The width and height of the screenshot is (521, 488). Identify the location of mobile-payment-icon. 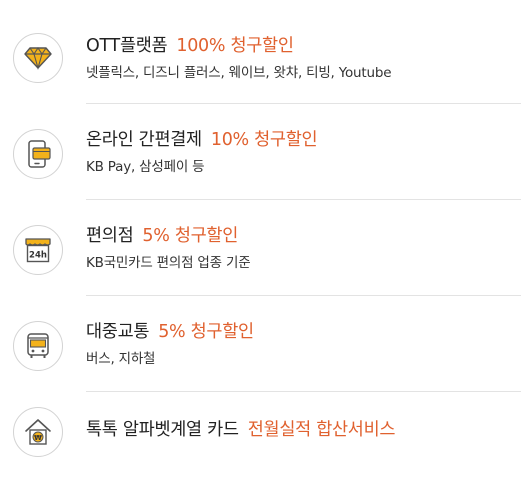
(38, 154).